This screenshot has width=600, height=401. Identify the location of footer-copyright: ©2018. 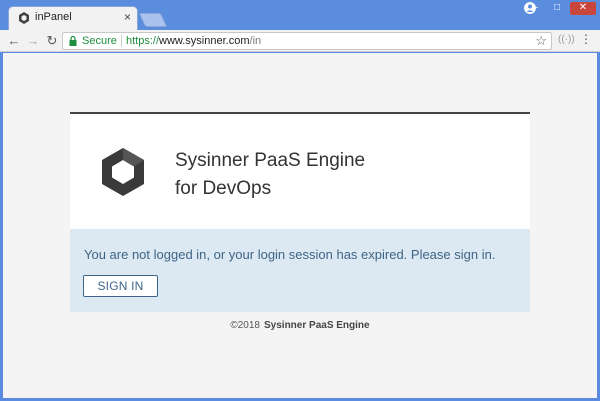
(245, 325).